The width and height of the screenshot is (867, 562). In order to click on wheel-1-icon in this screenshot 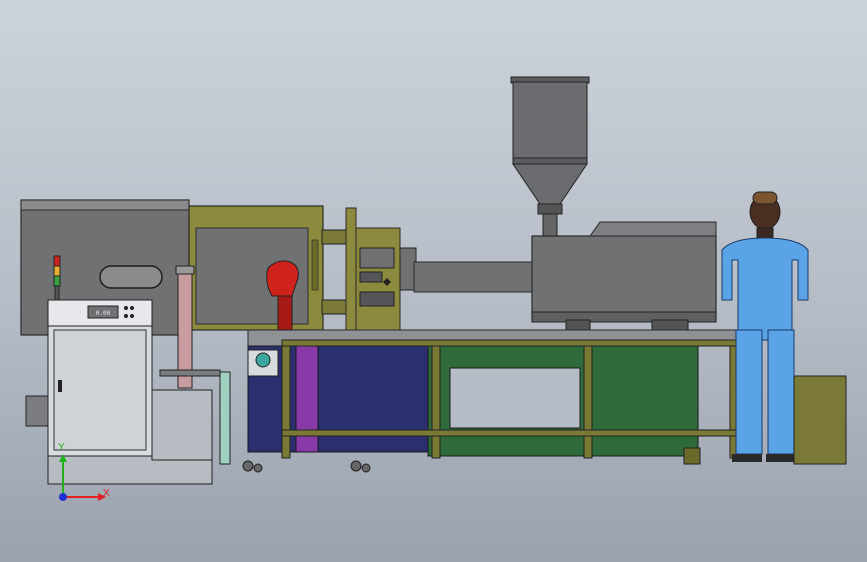, I will do `click(248, 466)`.